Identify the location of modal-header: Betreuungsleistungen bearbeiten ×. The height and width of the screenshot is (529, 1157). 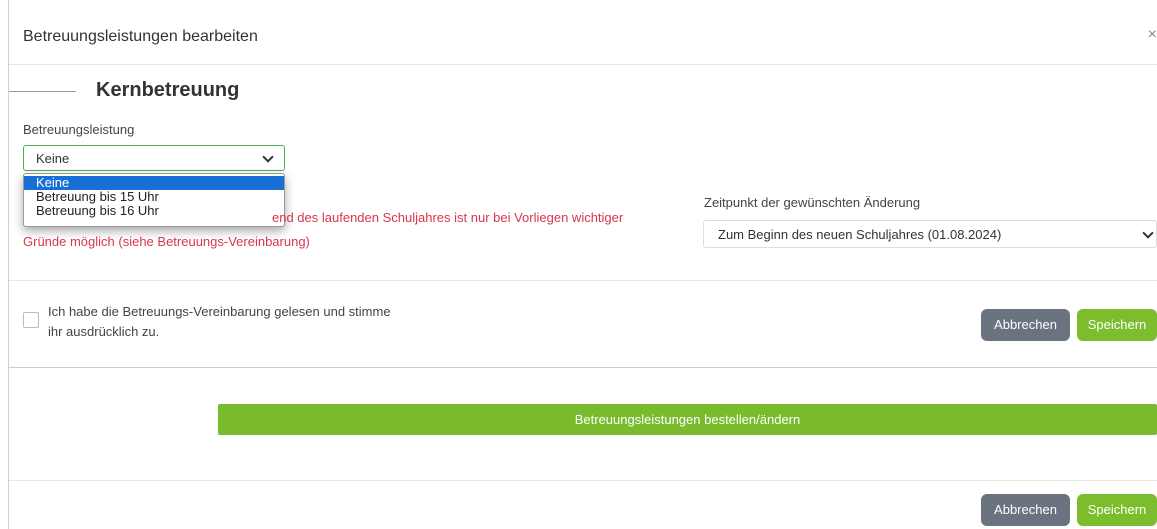
(583, 32).